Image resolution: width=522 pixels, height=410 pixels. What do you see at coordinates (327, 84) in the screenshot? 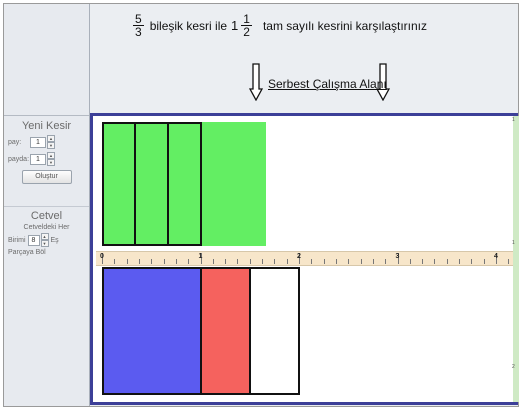
I see `work-area-label: Serbest Çalışma Alanı` at bounding box center [327, 84].